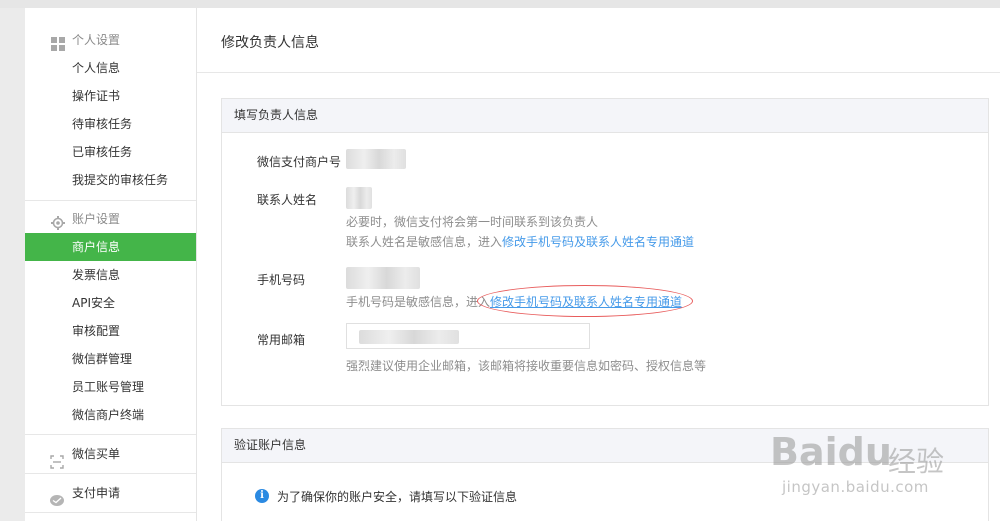 The image size is (1000, 521). What do you see at coordinates (605, 116) in the screenshot?
I see `panel-header: 填写负责人信息` at bounding box center [605, 116].